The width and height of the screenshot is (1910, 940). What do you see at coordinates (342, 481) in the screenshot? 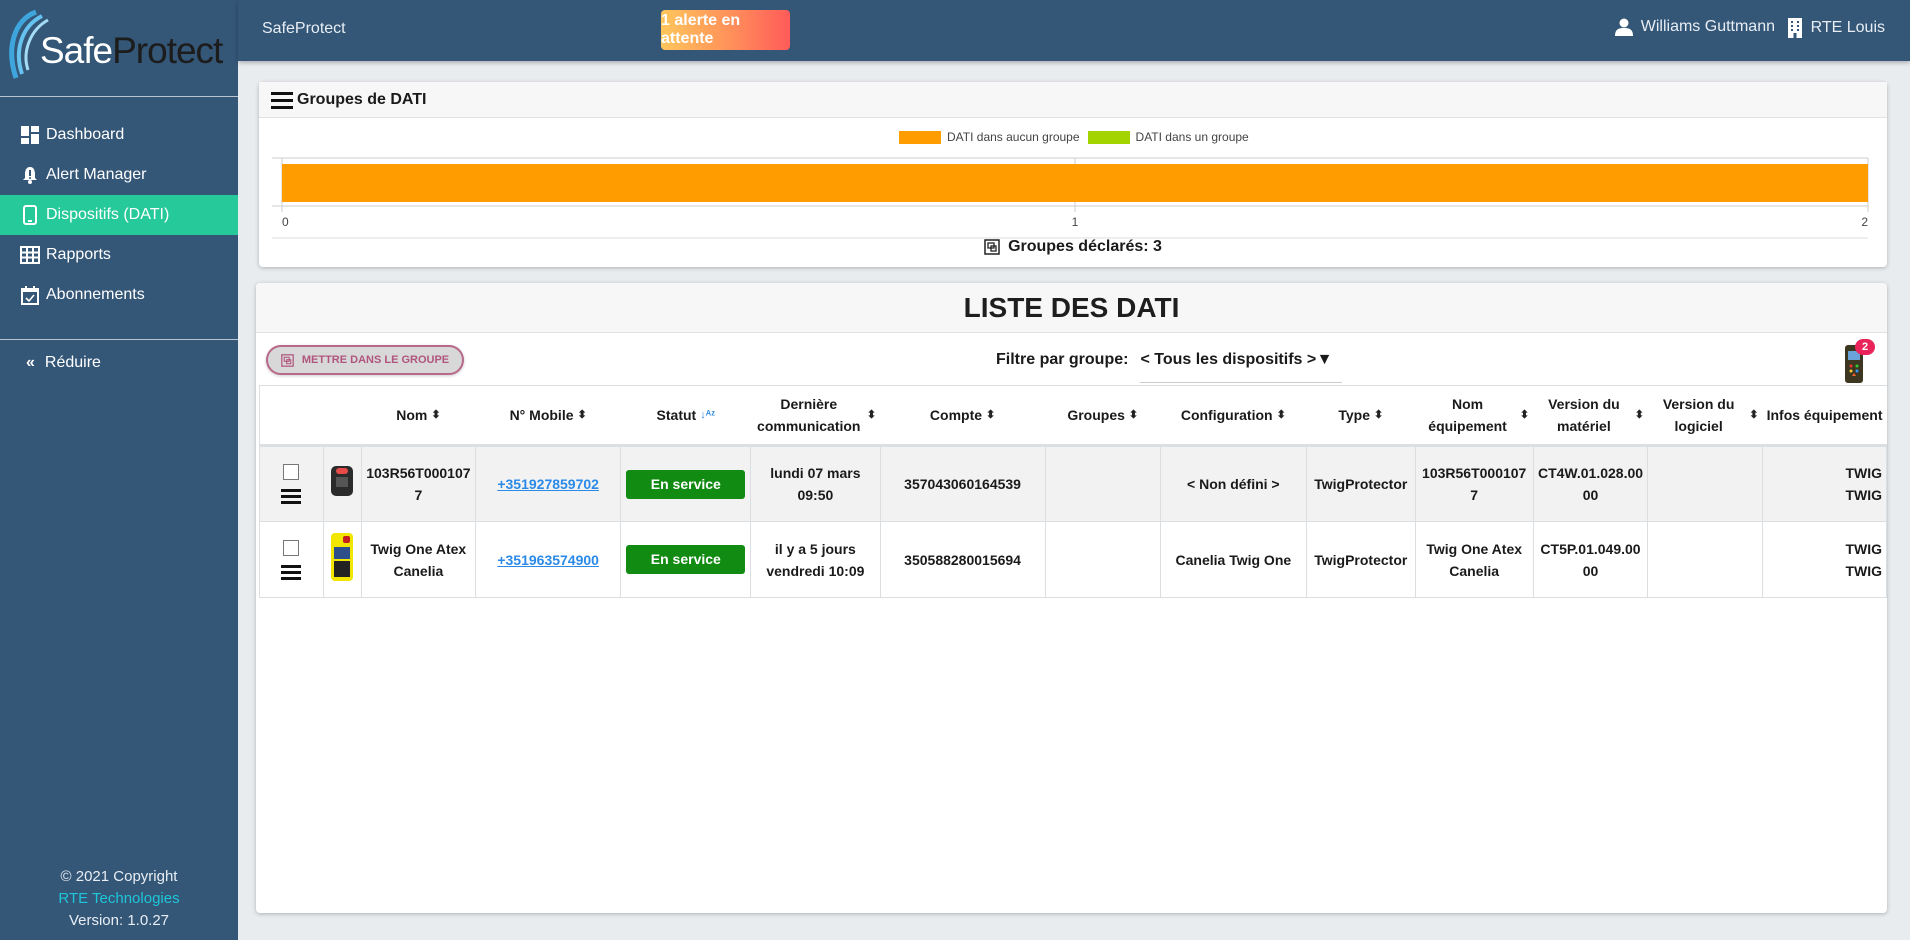
I see `twig-protector-device-image` at bounding box center [342, 481].